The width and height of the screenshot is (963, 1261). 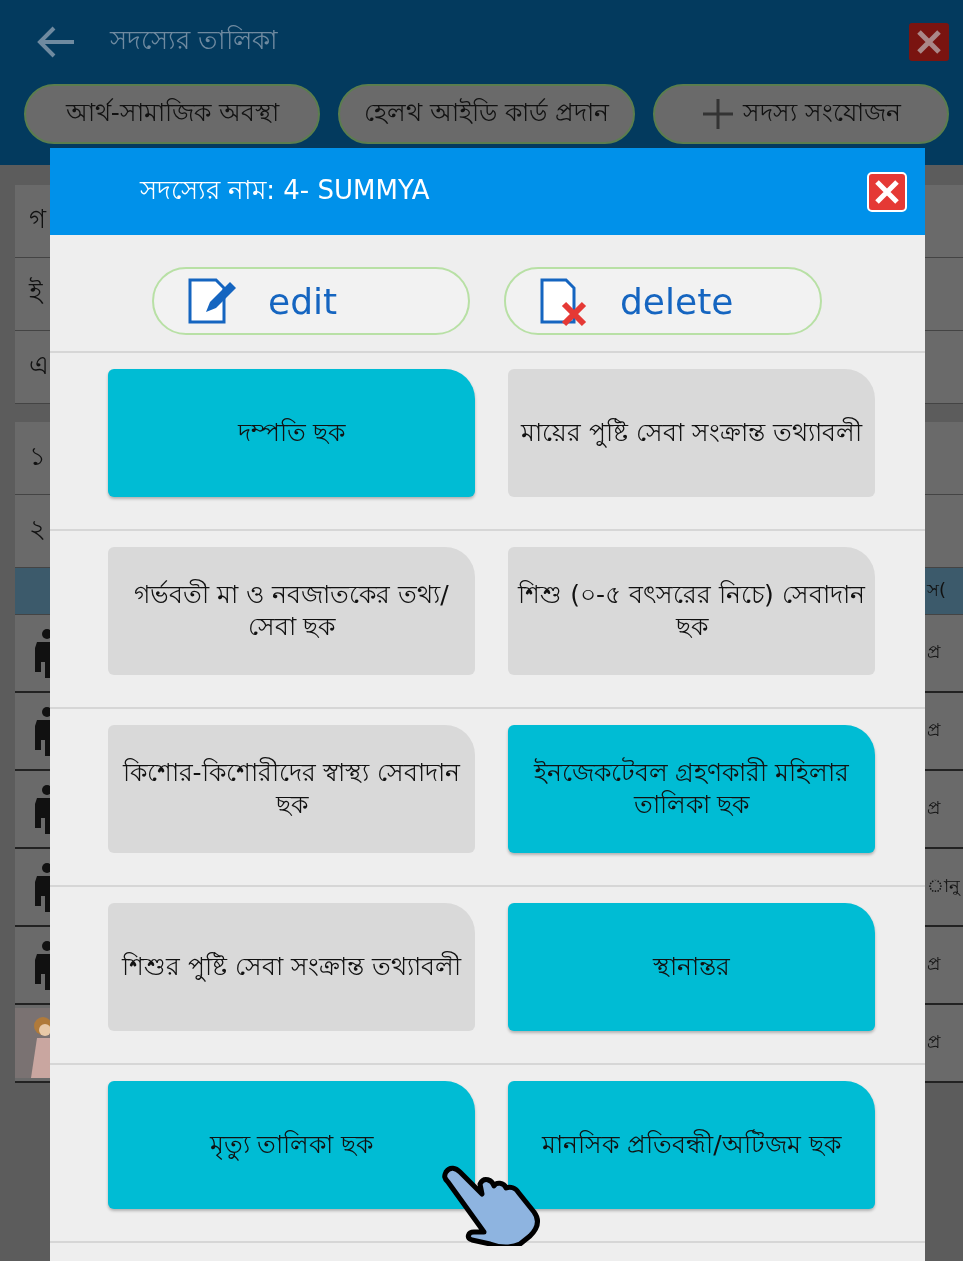 What do you see at coordinates (691, 433) in the screenshot?
I see `menu-button: মায়ের পুষ্টি সেবা সংক্রান্ত তথ্যাবলী` at bounding box center [691, 433].